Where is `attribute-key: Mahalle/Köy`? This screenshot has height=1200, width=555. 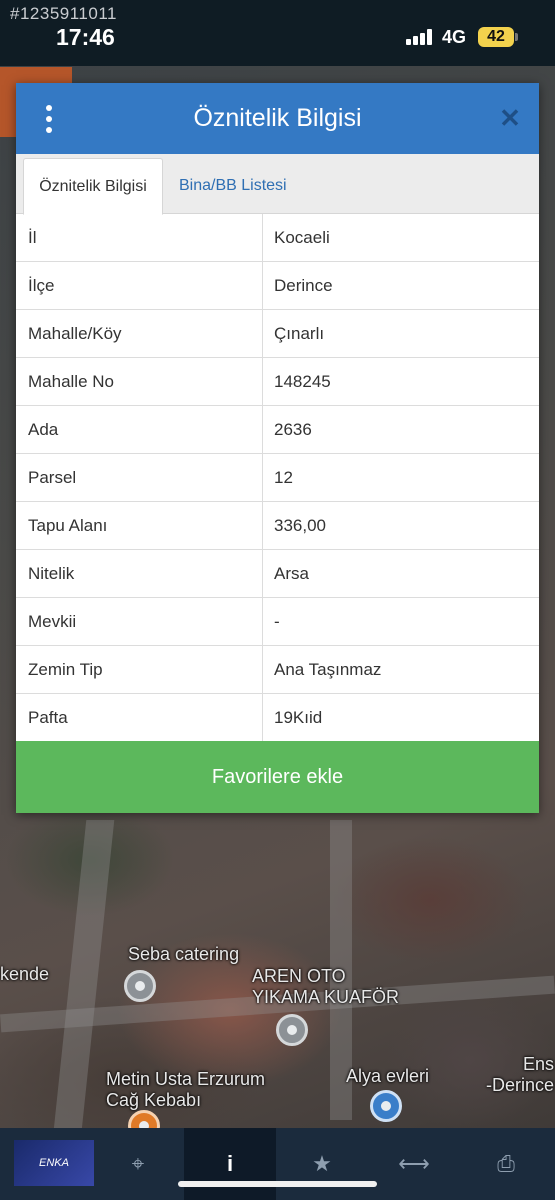
attribute-key: Mahalle/Köy is located at coordinates (75, 333).